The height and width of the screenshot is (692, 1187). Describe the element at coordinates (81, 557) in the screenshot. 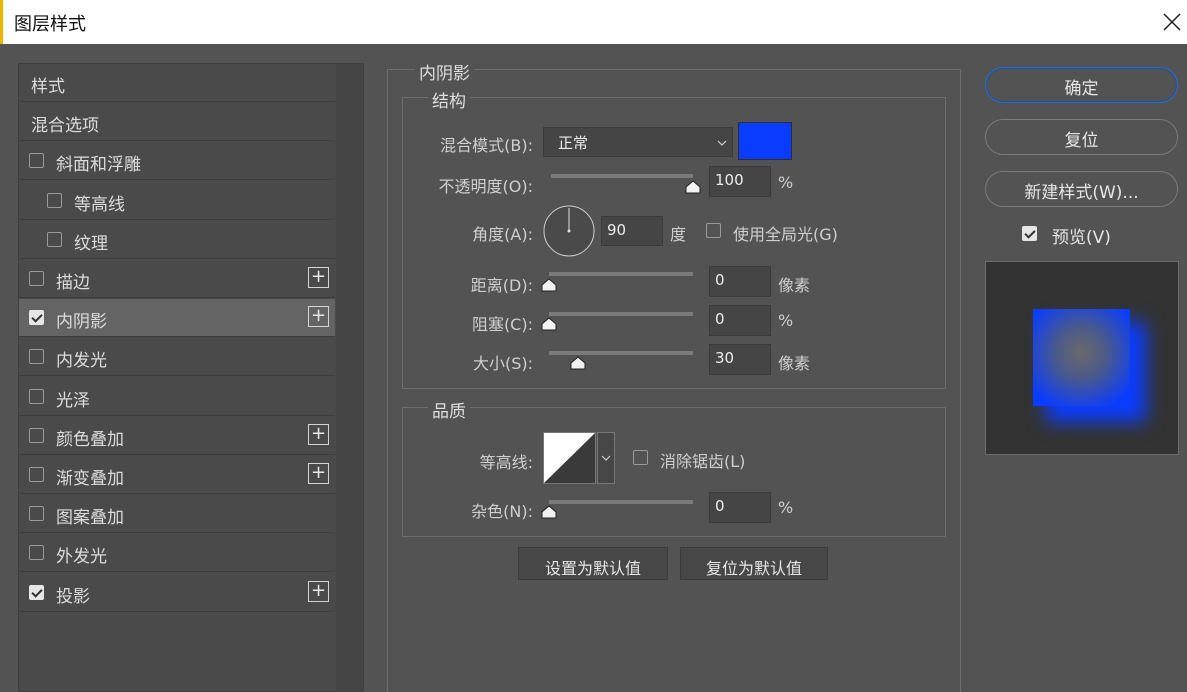

I see `style-item-label: 外发光` at that location.